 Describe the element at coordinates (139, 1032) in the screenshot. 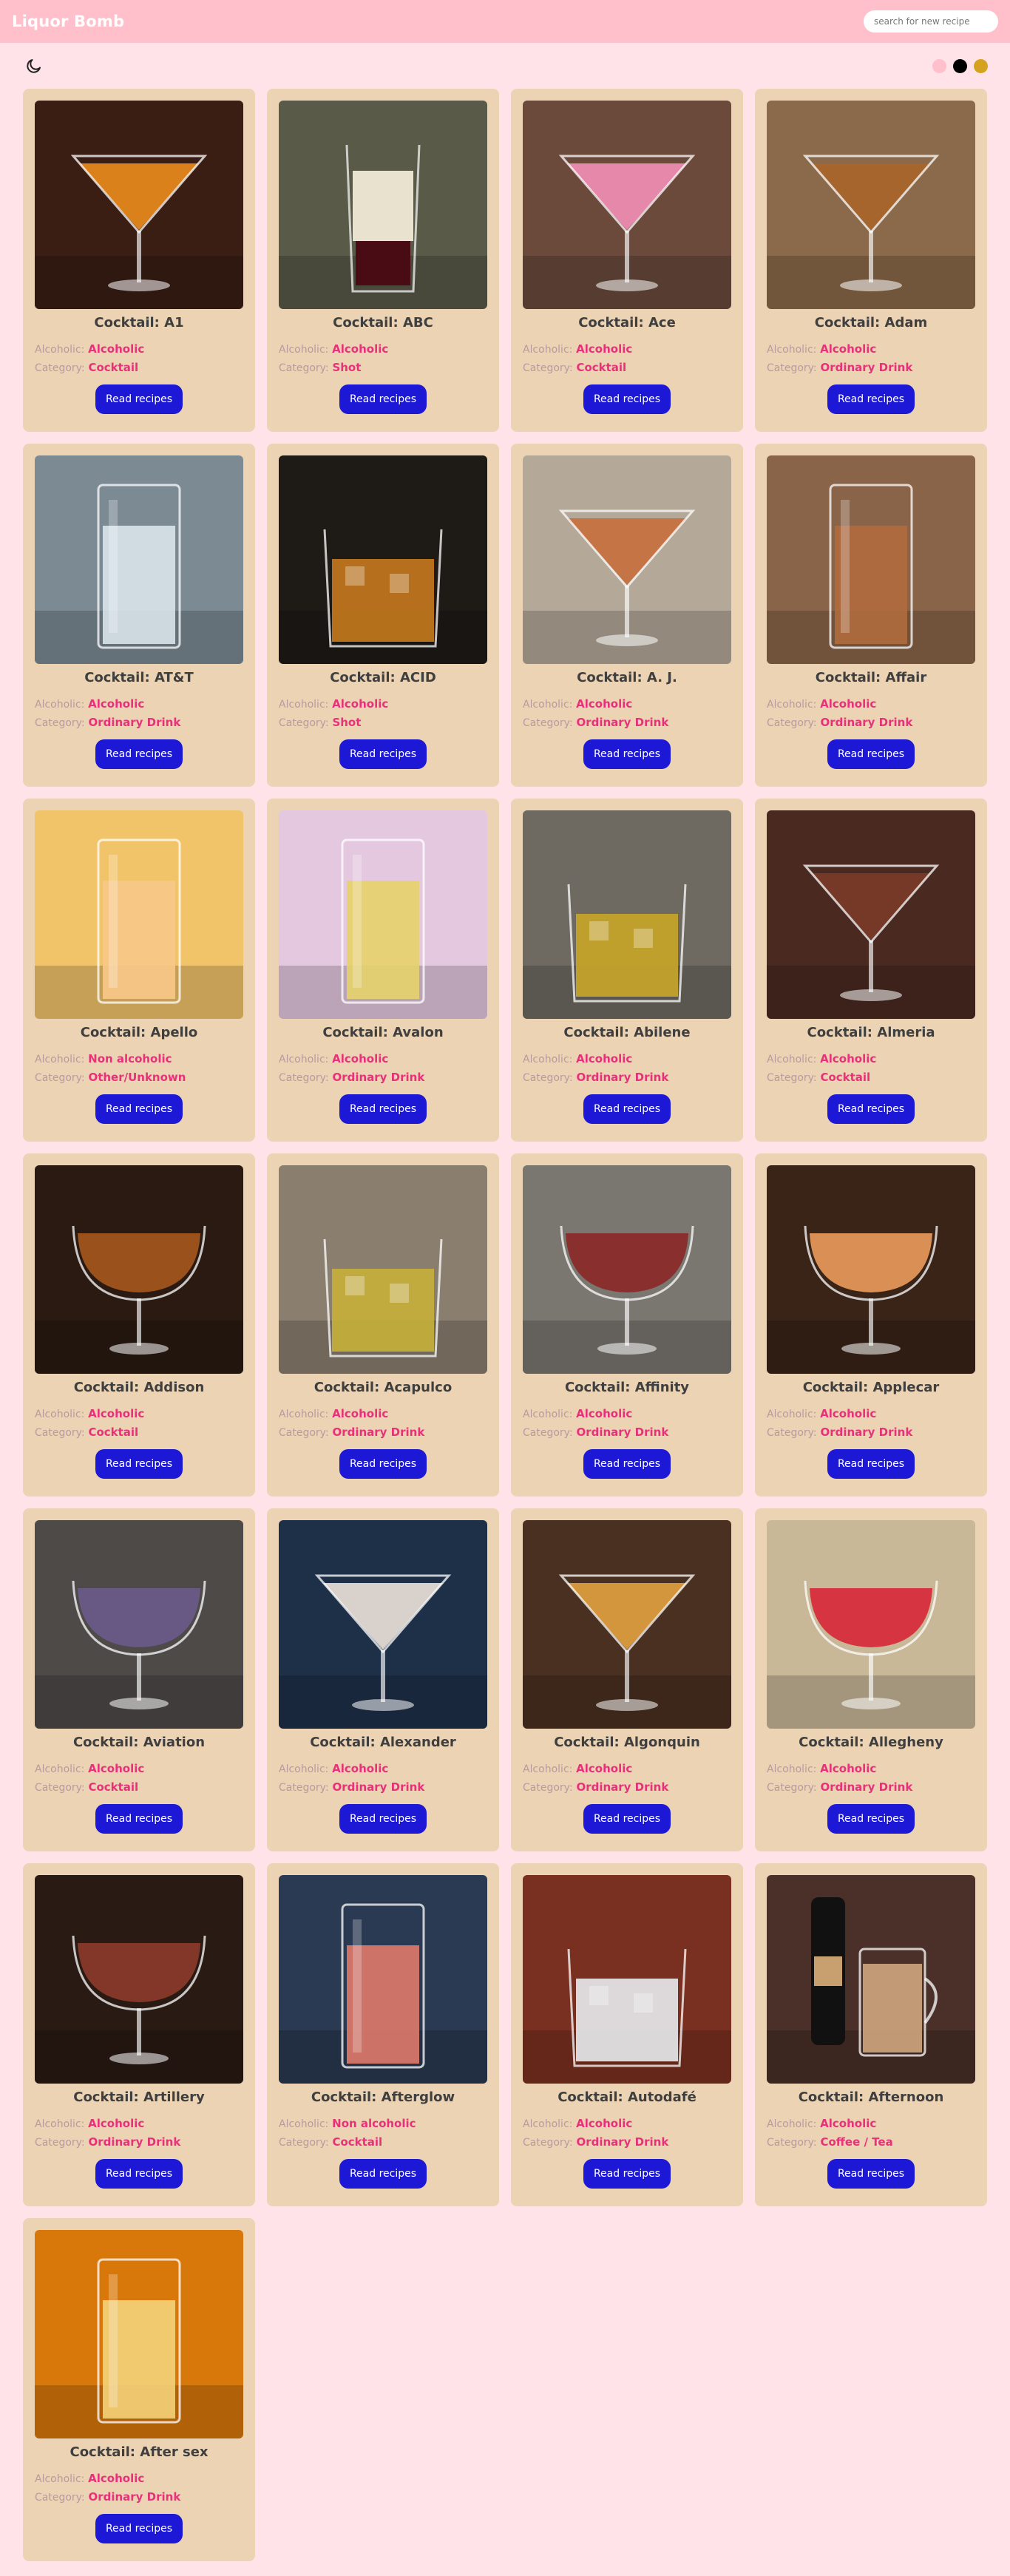

I see `cocktail-name: Cocktail: Apello` at that location.